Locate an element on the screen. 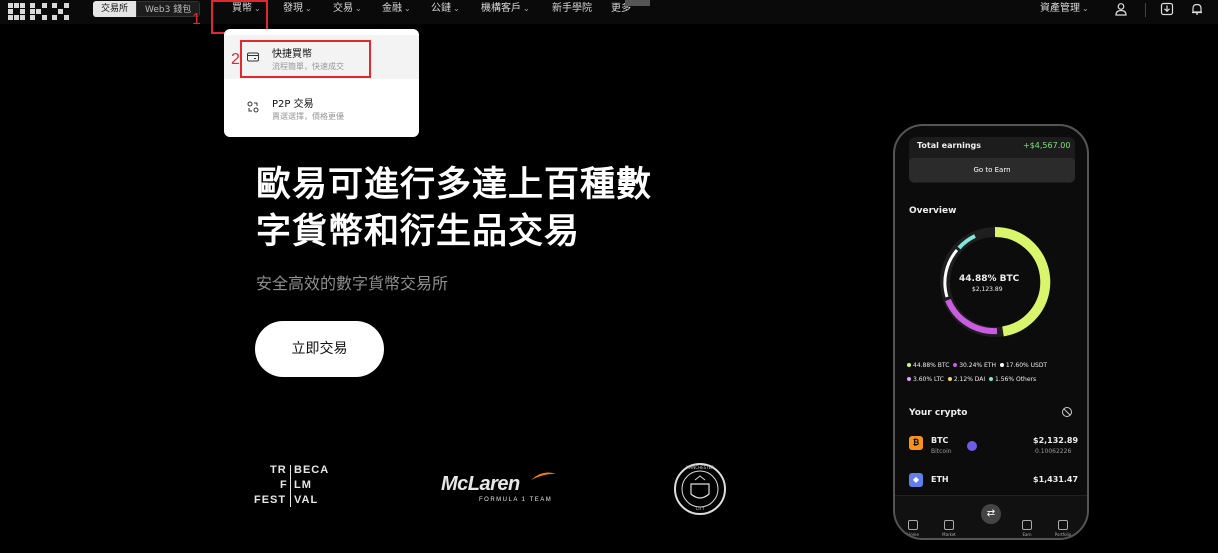  download-icon is located at coordinates (1167, 9).